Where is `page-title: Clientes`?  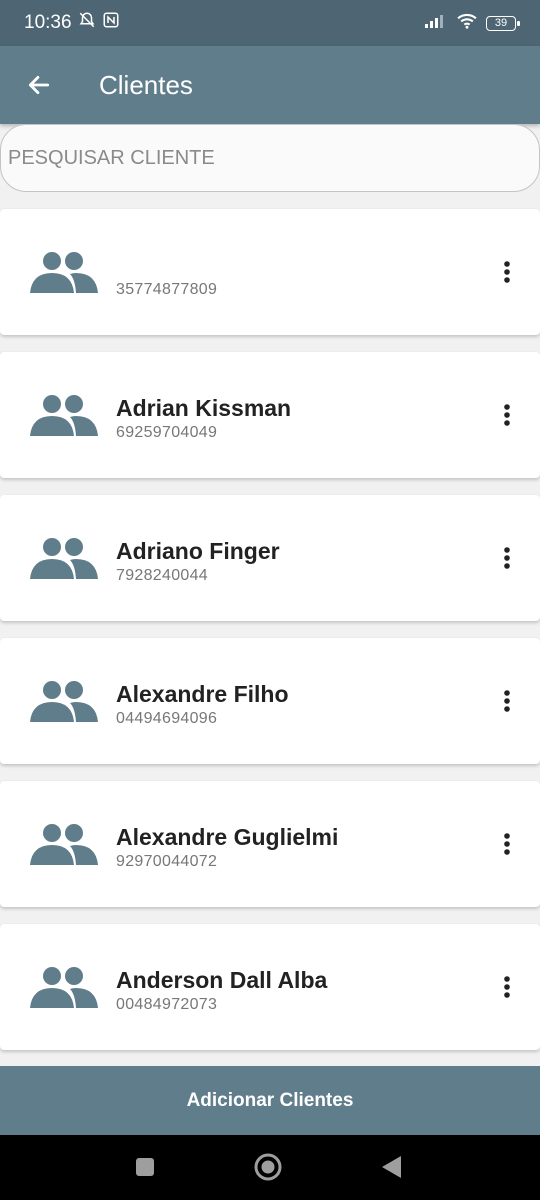 page-title: Clientes is located at coordinates (146, 84).